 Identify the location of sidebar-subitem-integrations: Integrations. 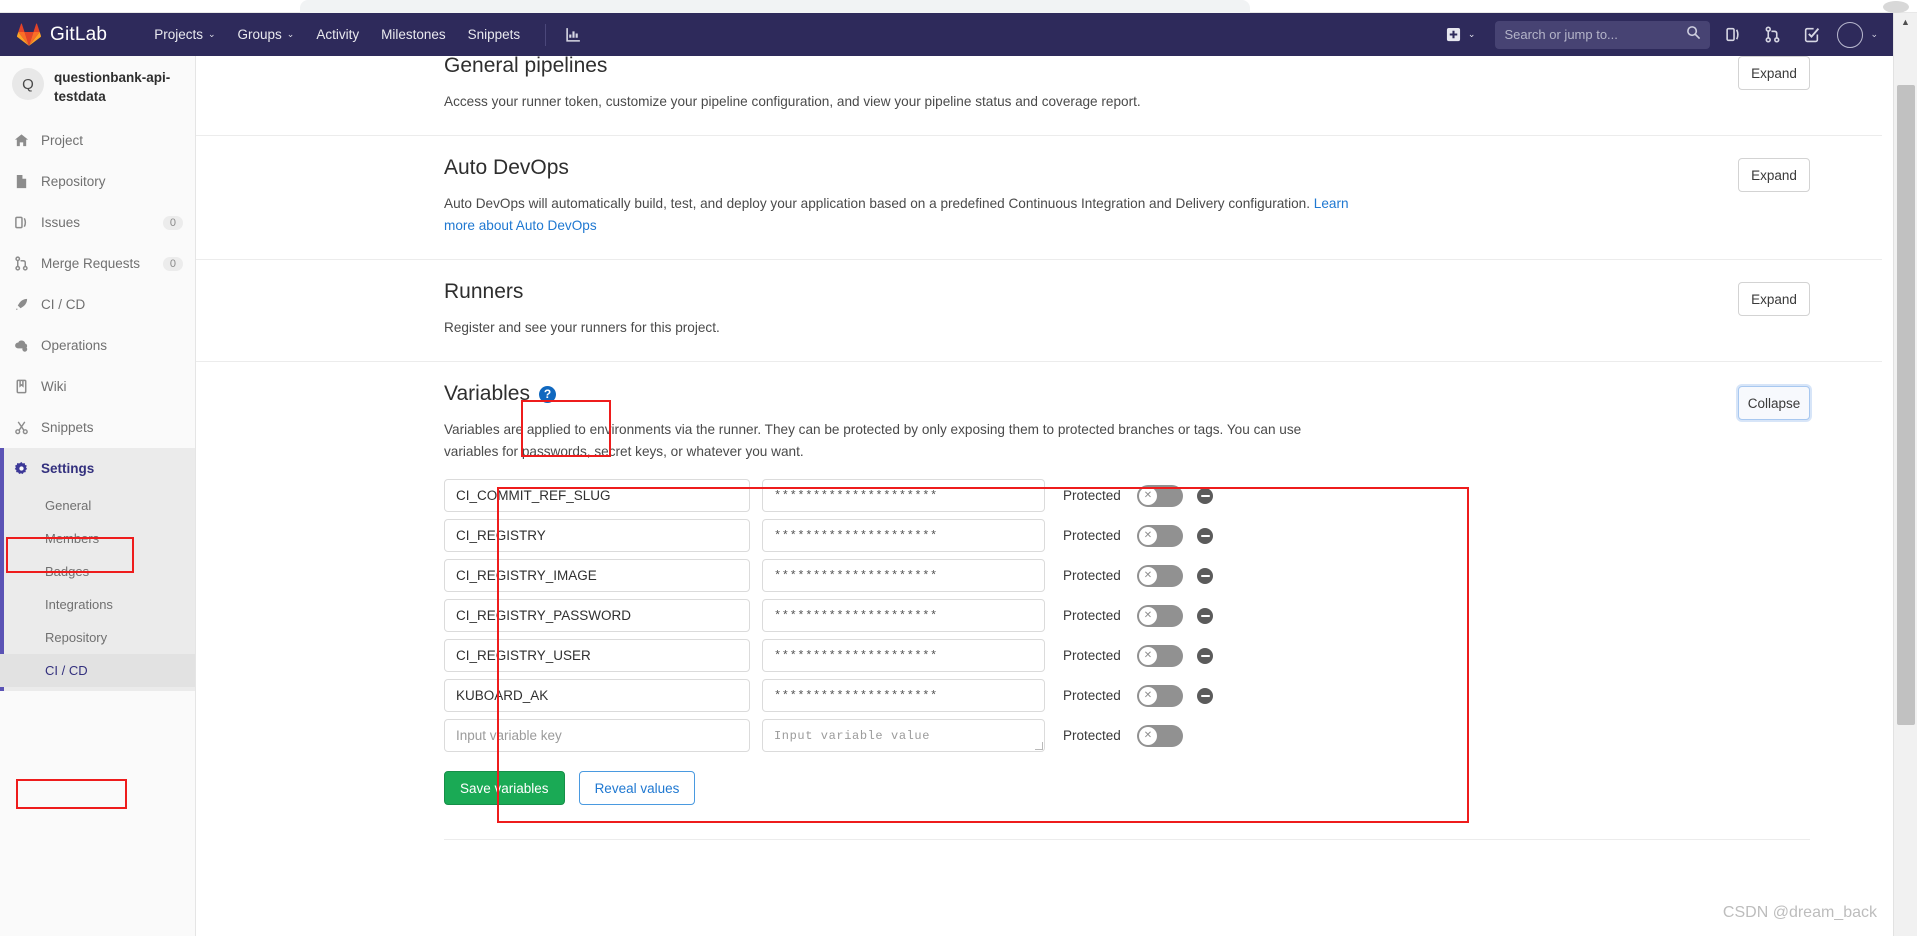
(97, 604).